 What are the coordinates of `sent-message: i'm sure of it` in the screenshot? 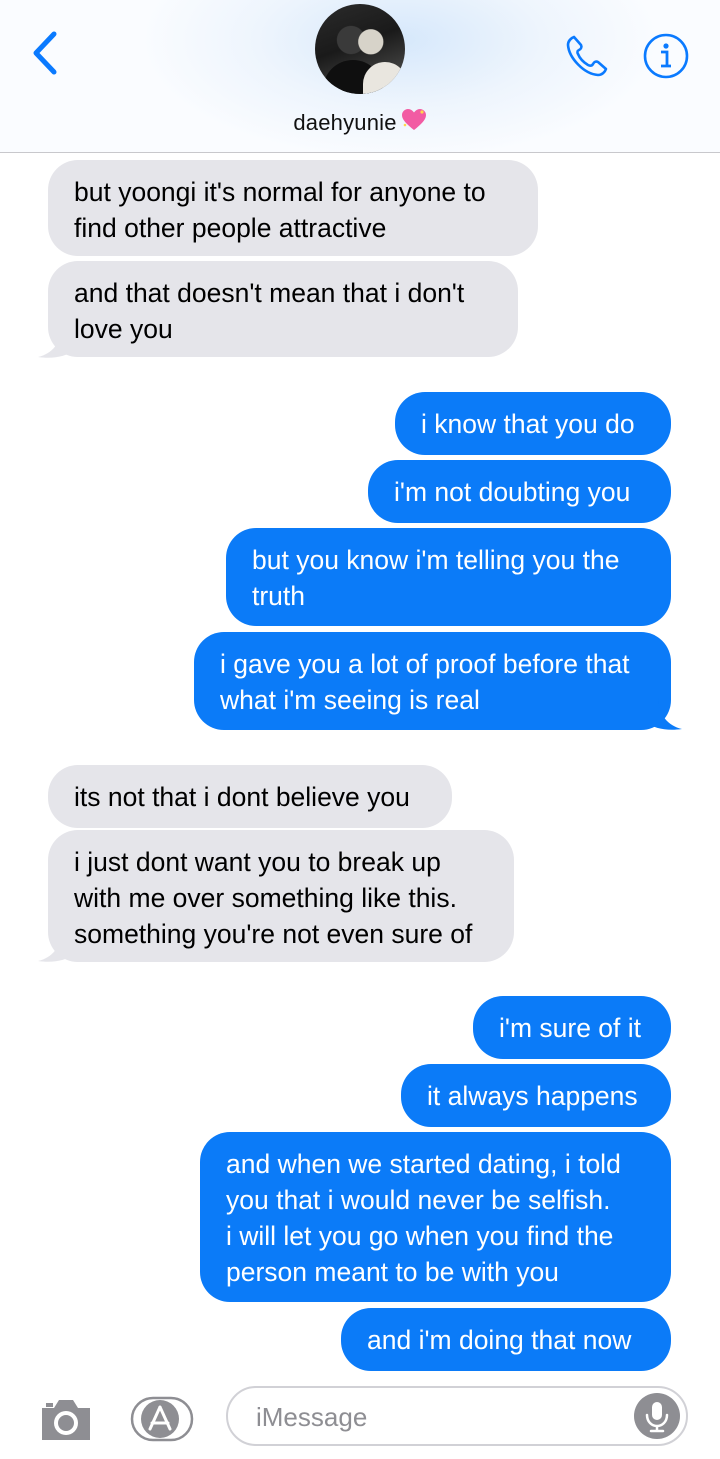 It's located at (572, 1027).